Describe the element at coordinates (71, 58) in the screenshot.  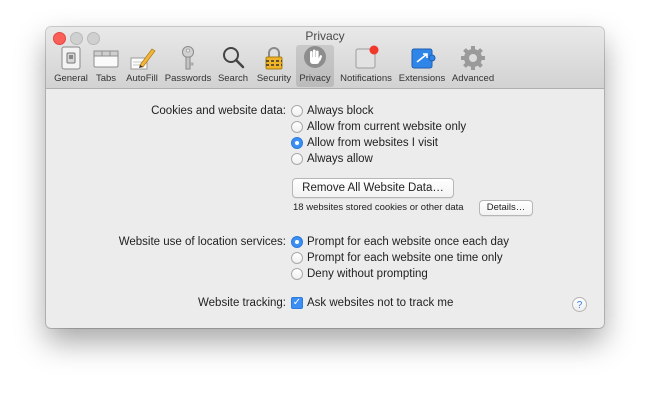
I see `general-switch-icon` at that location.